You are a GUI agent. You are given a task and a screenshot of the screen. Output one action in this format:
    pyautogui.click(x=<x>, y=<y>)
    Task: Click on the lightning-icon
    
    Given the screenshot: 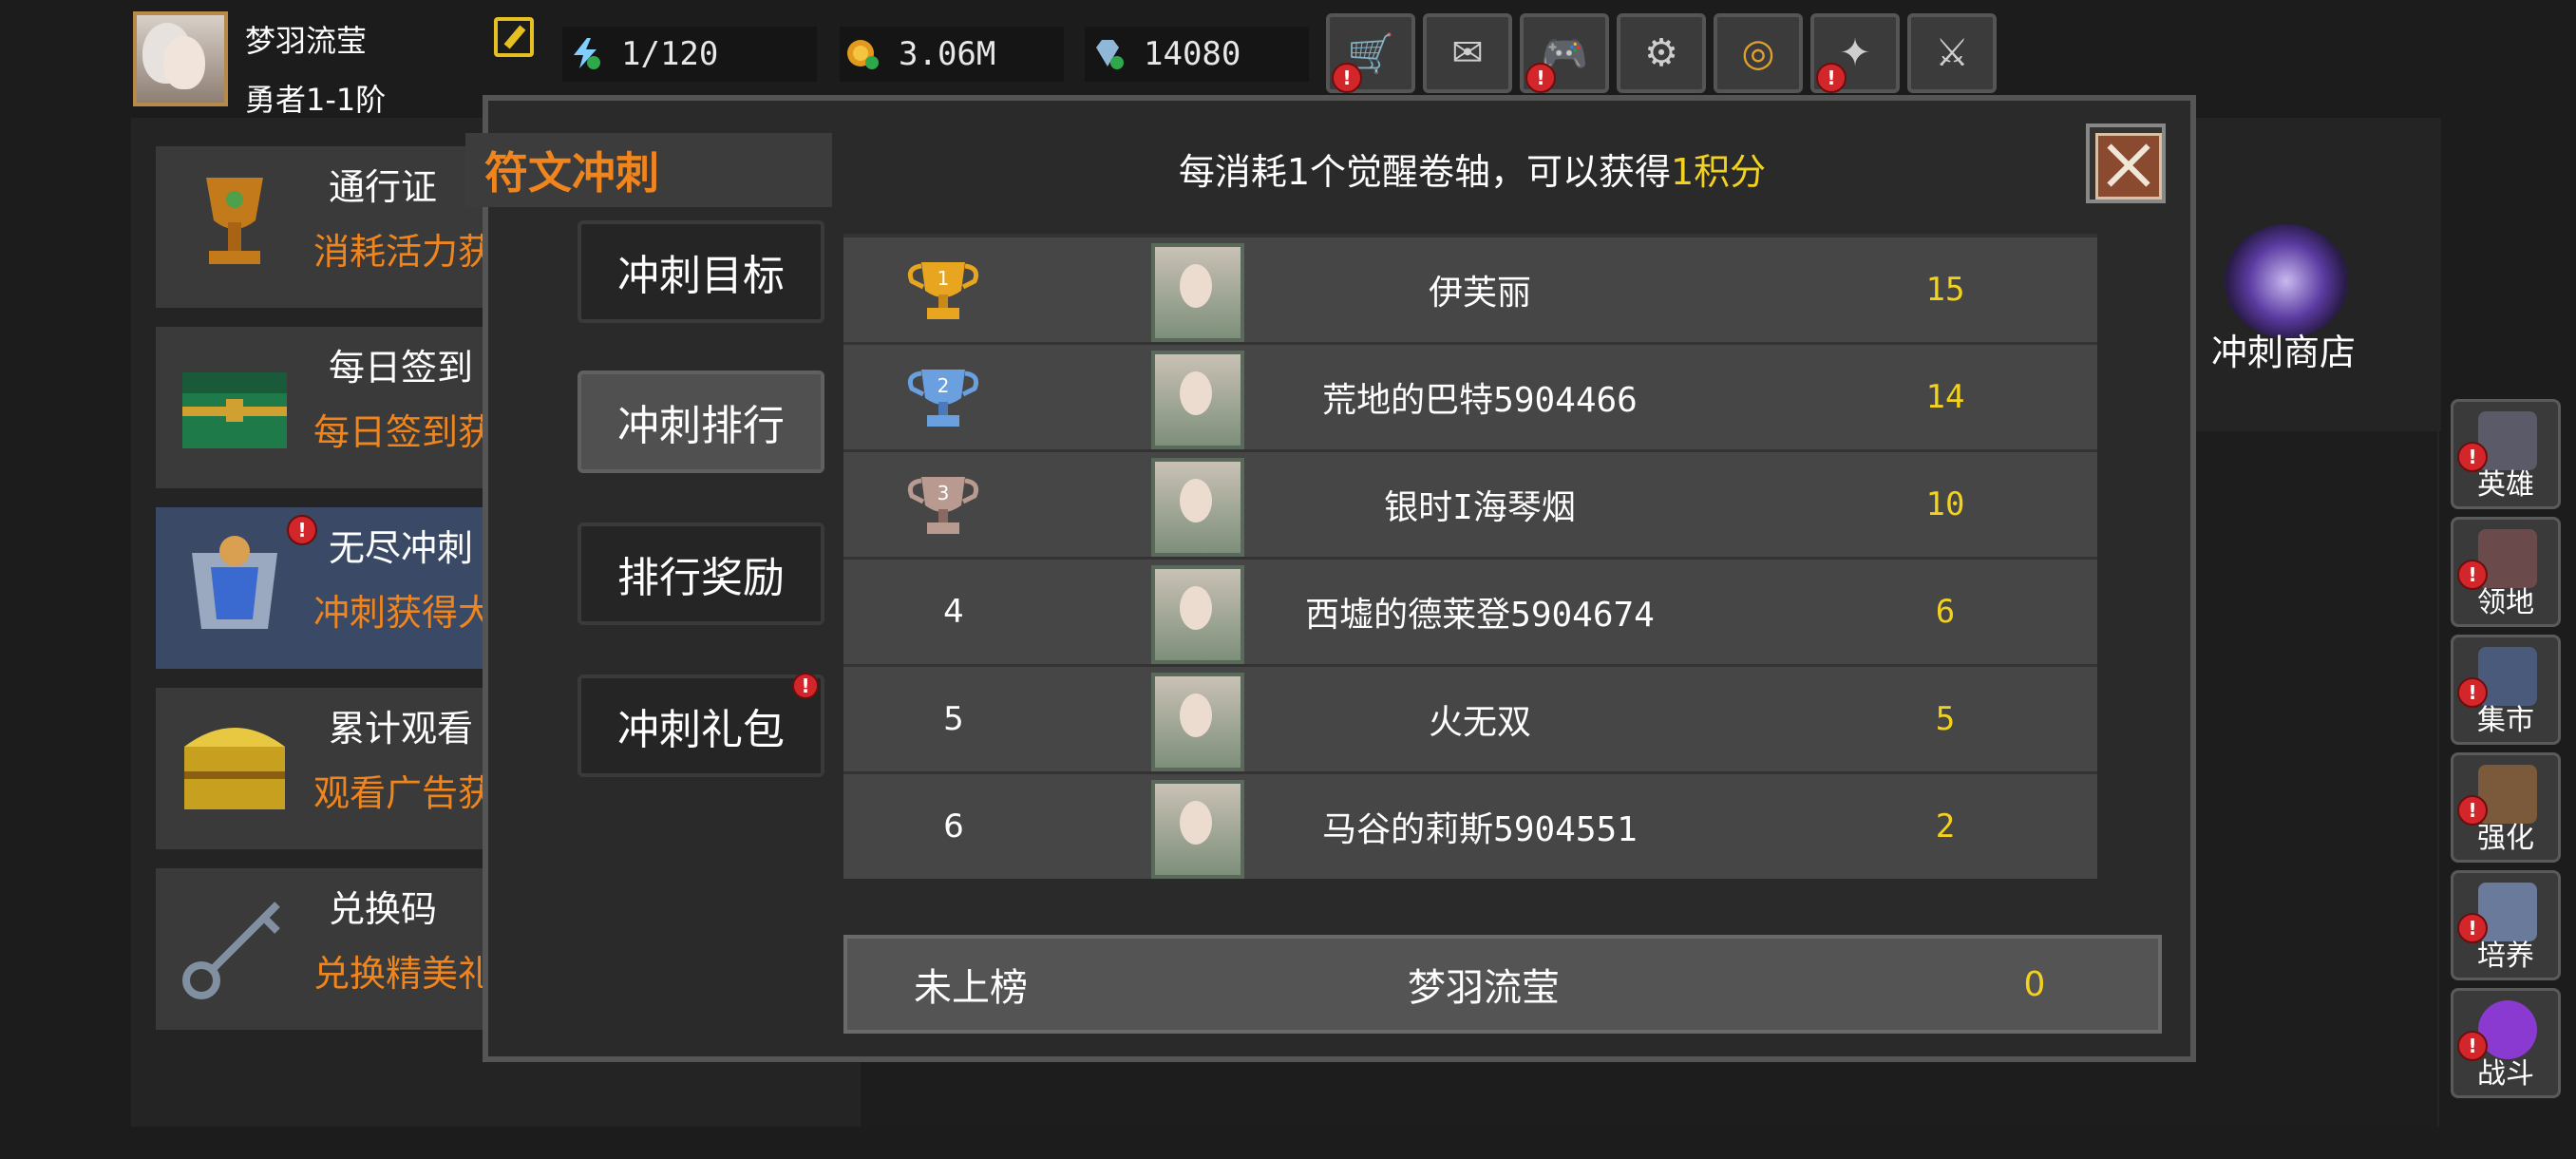 What is the action you would take?
    pyautogui.click(x=587, y=53)
    